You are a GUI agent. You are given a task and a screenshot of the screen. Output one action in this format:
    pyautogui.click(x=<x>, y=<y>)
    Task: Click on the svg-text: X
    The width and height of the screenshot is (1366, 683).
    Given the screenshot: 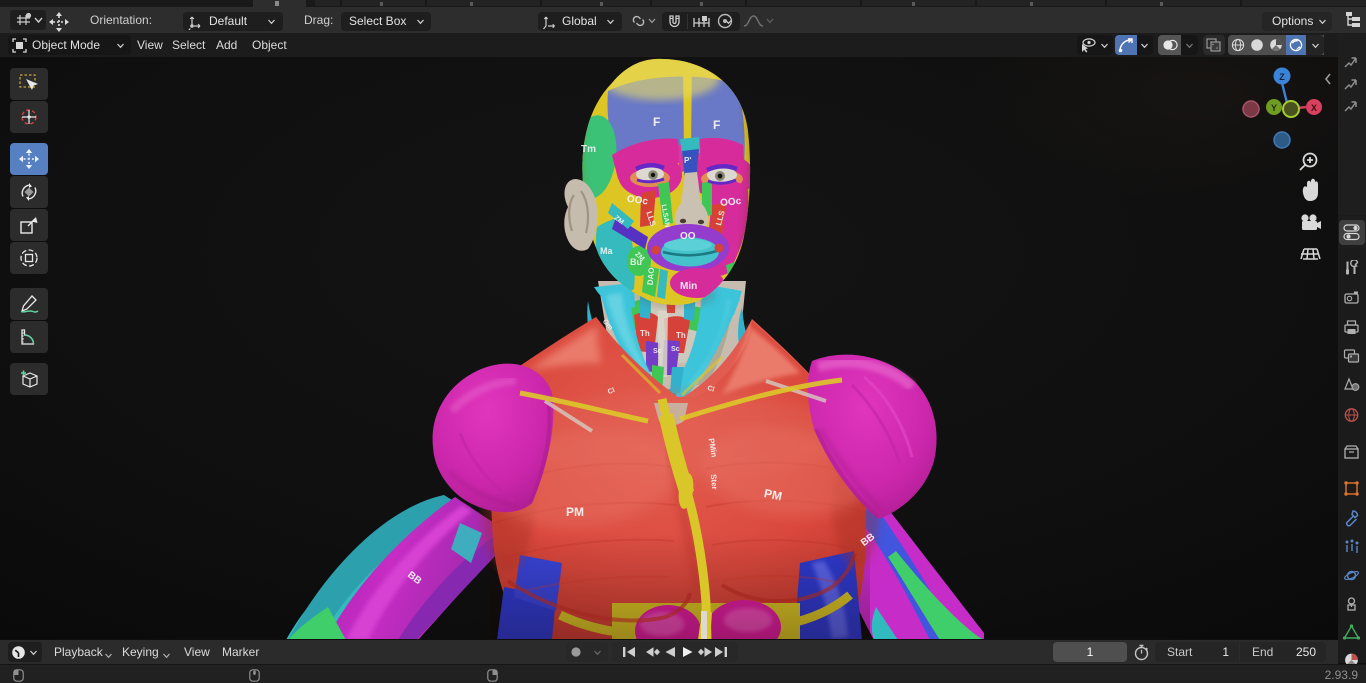 What is the action you would take?
    pyautogui.click(x=1314, y=108)
    